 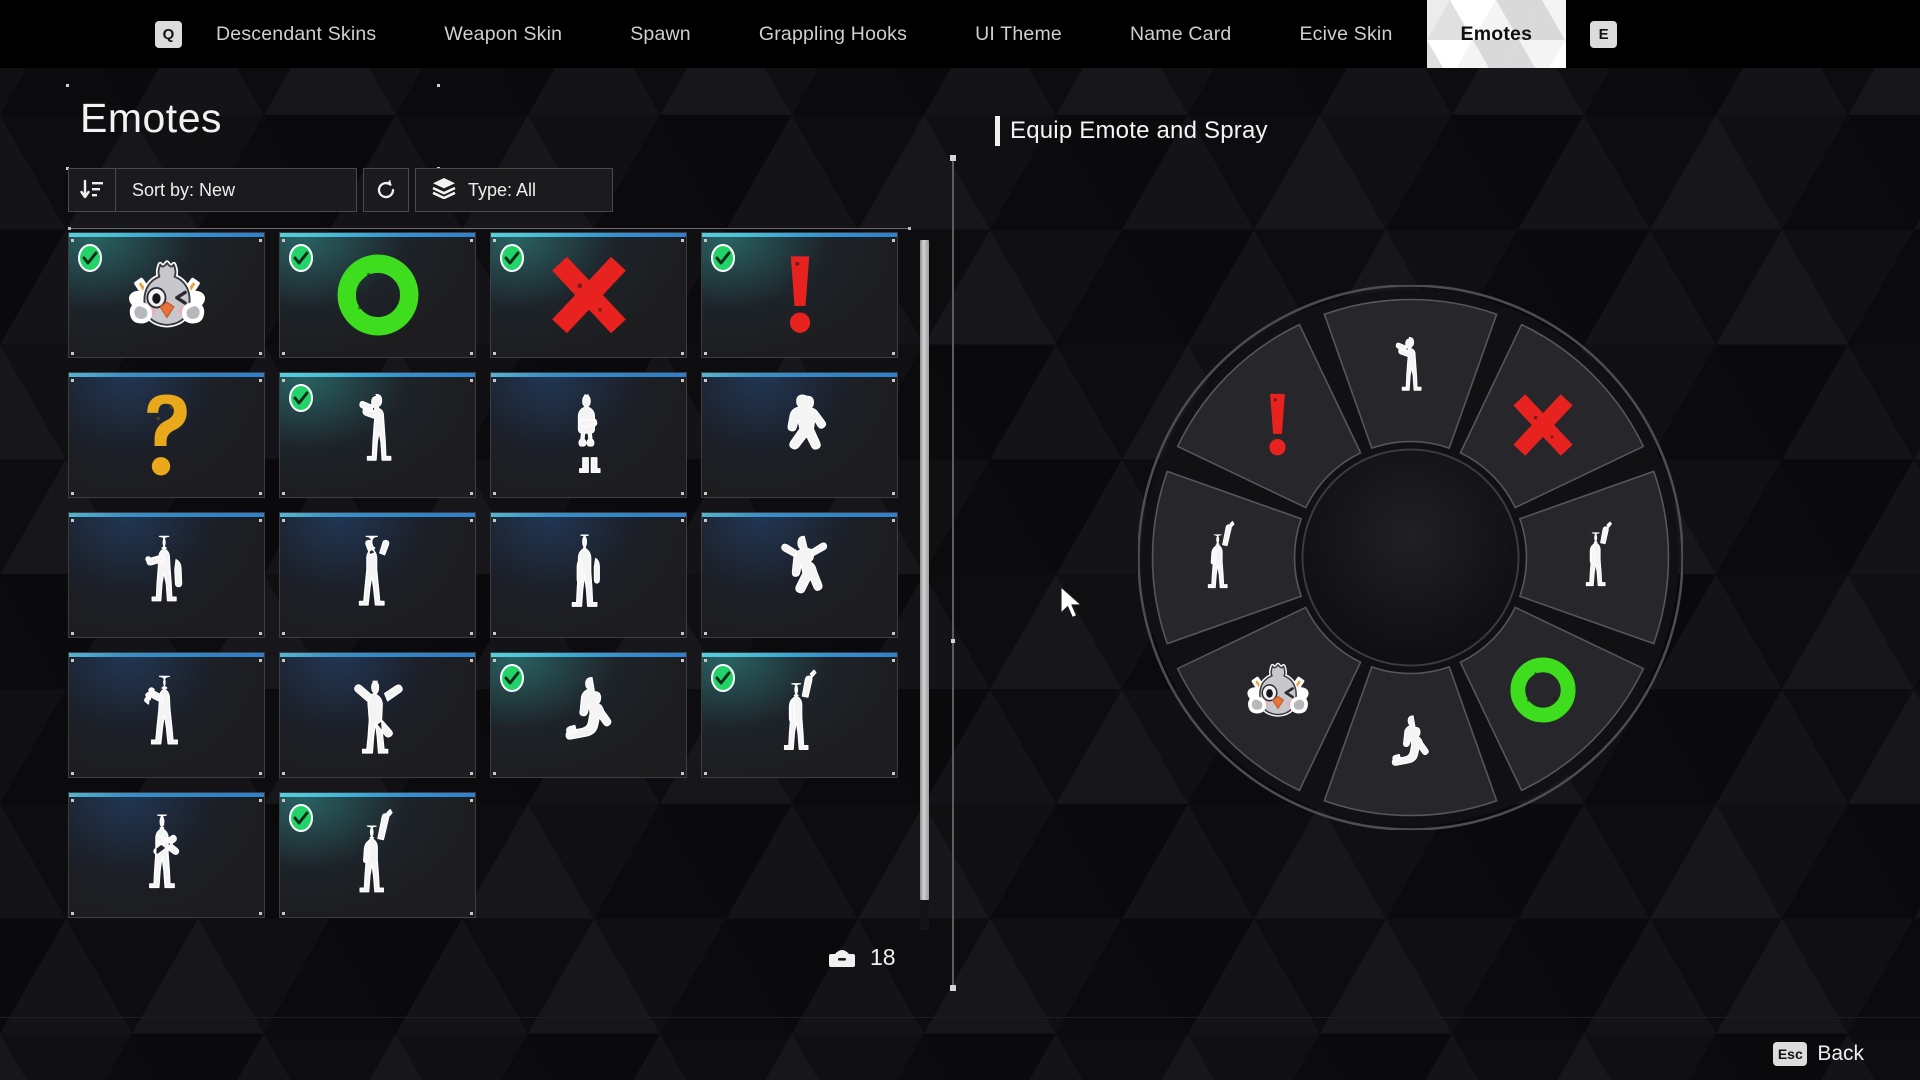 I want to click on type-filter-control: Type: All, so click(x=514, y=190).